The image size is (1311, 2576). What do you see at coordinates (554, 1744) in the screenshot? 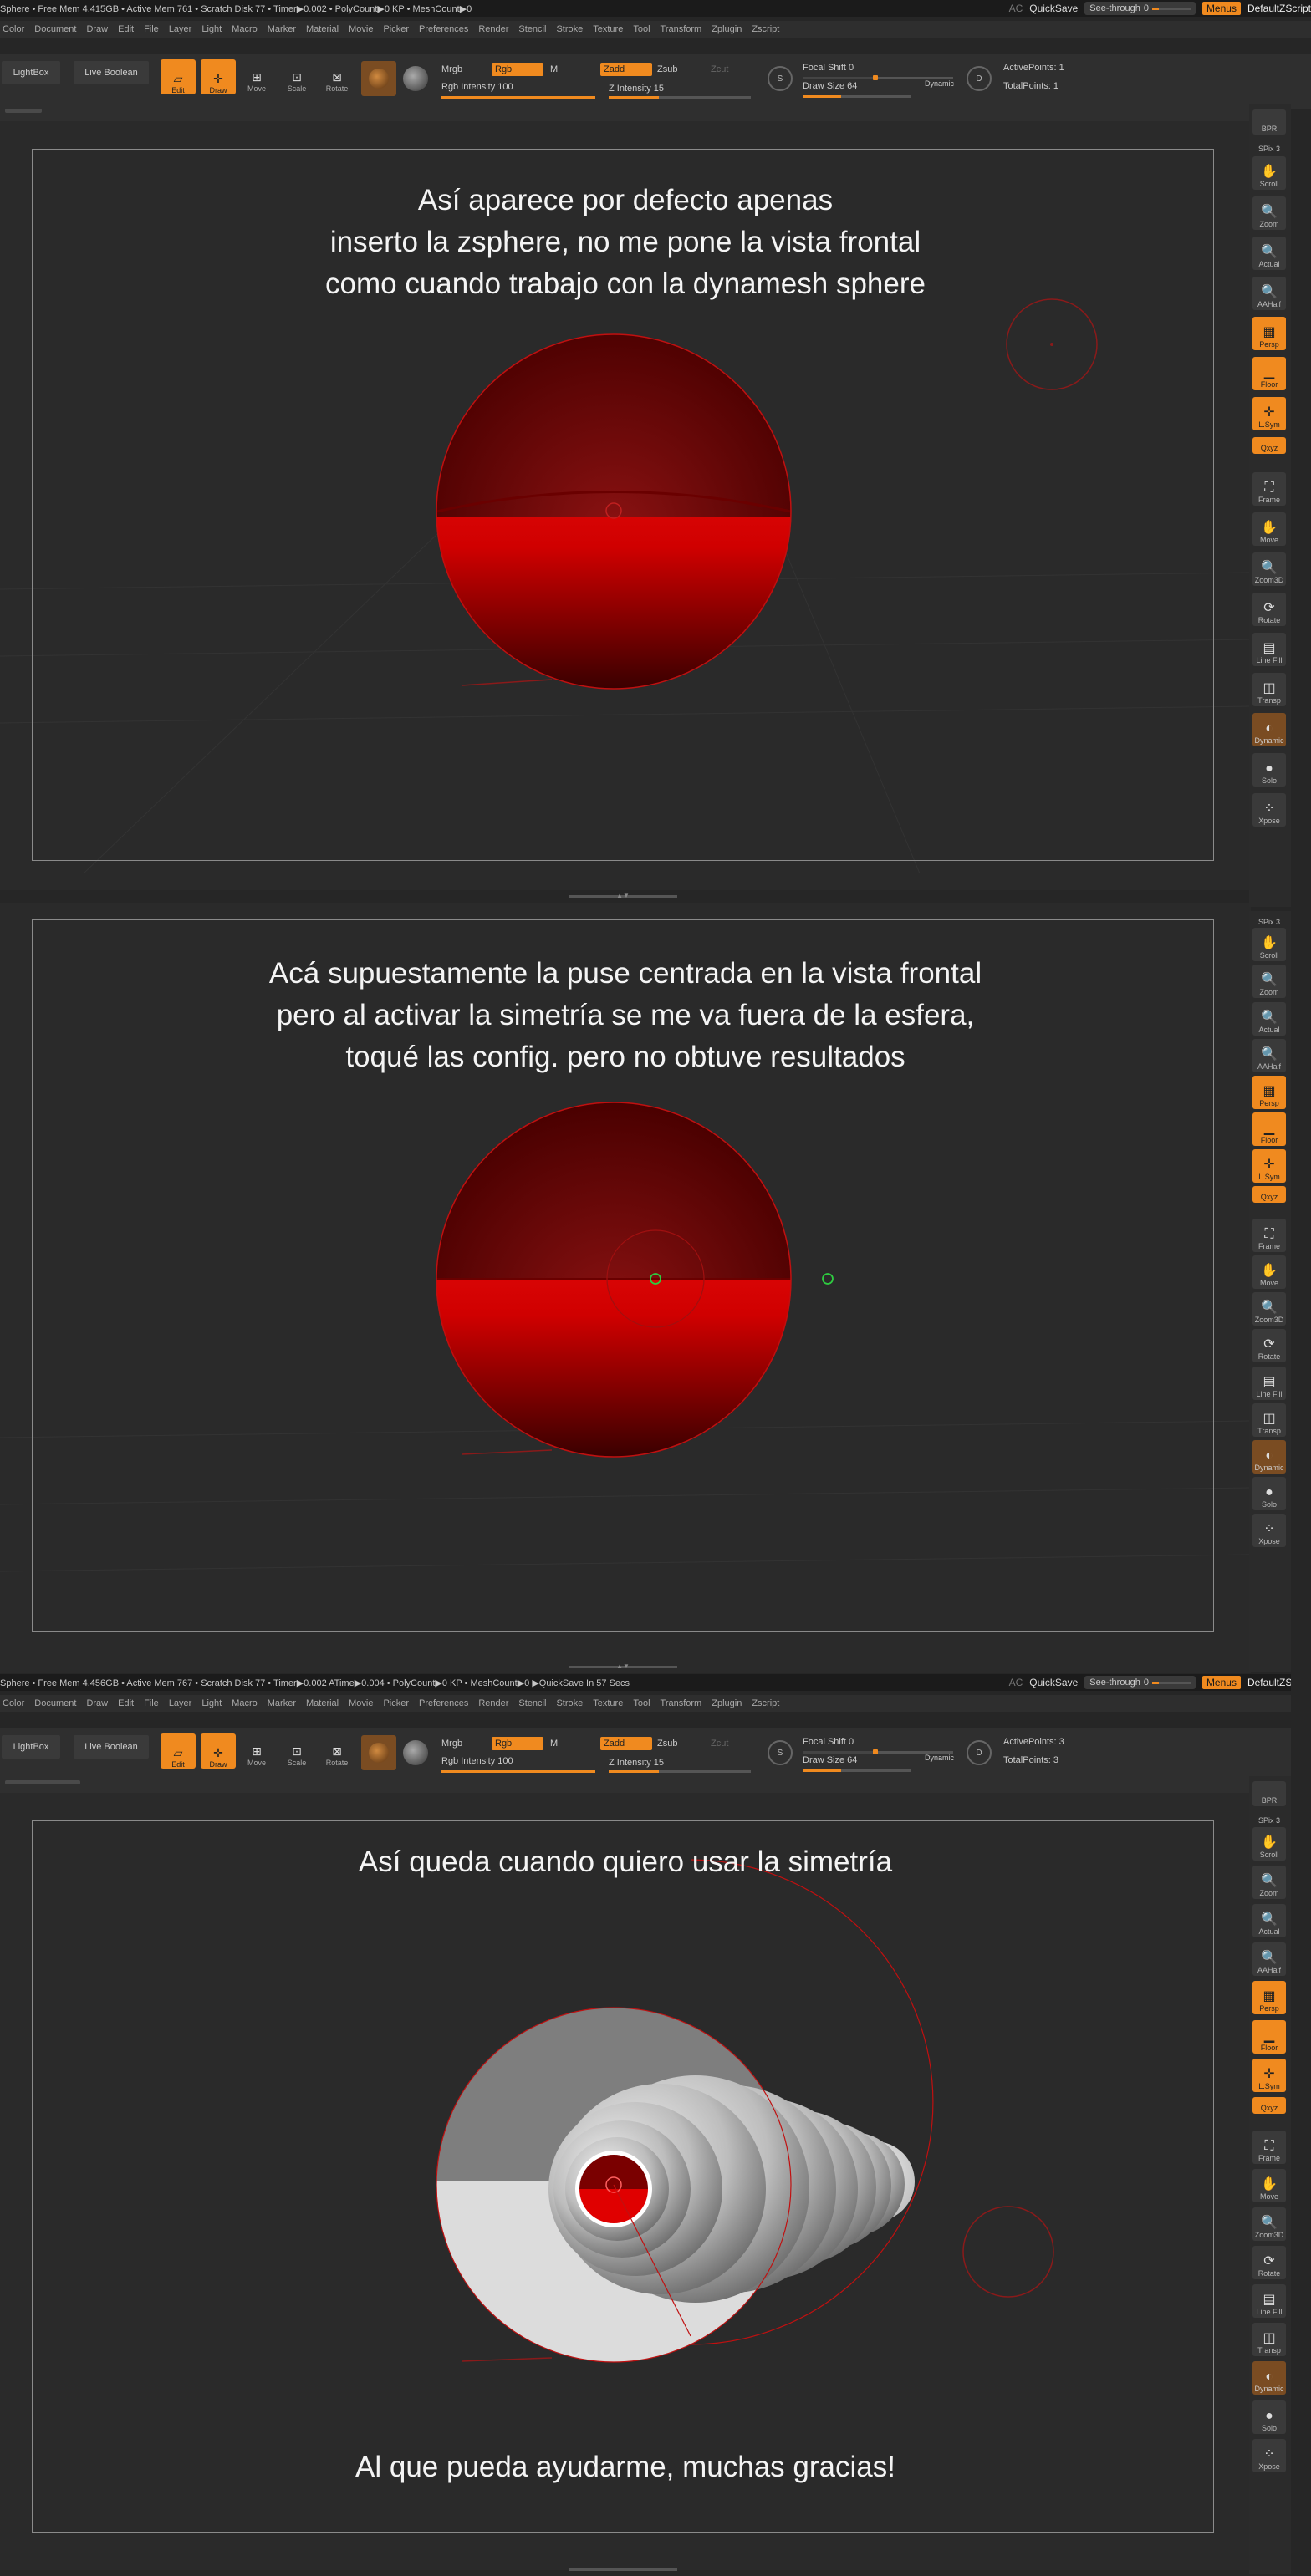
I see `m-button-2: M` at bounding box center [554, 1744].